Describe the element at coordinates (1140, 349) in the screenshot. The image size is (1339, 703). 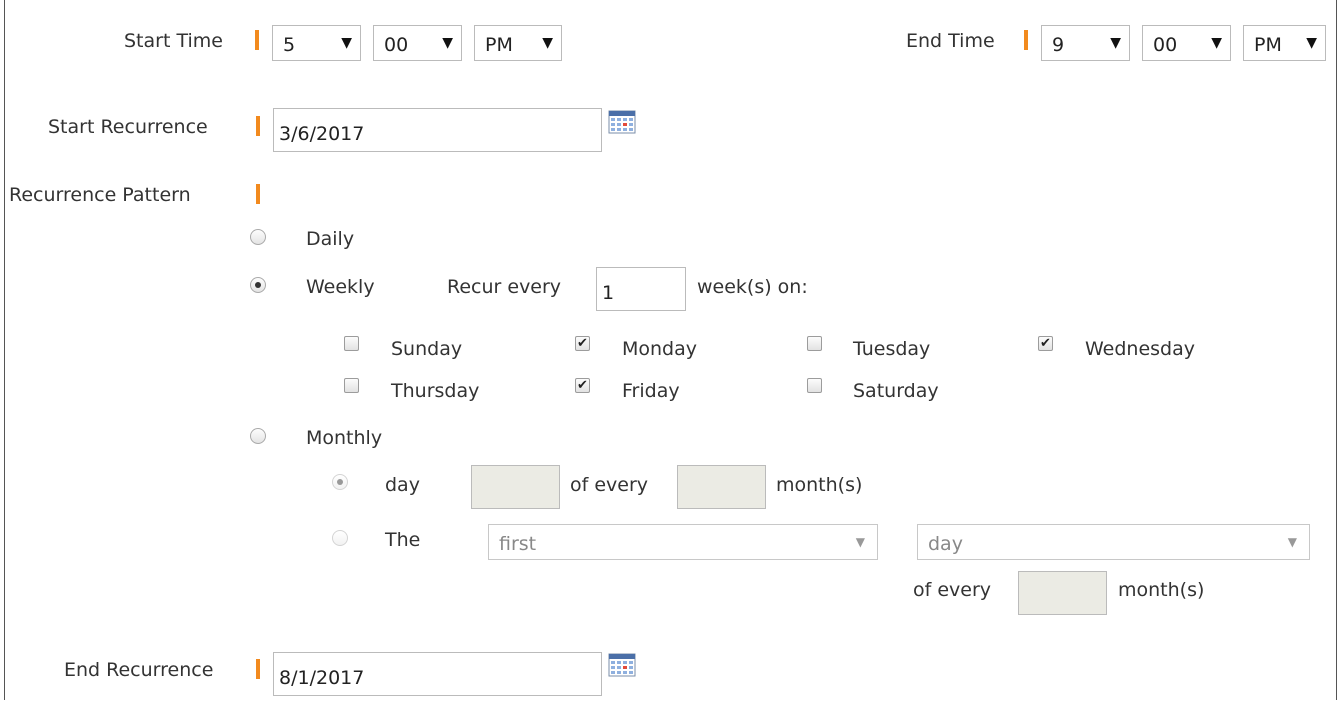
I see `wednesday-label: Wednesday` at that location.